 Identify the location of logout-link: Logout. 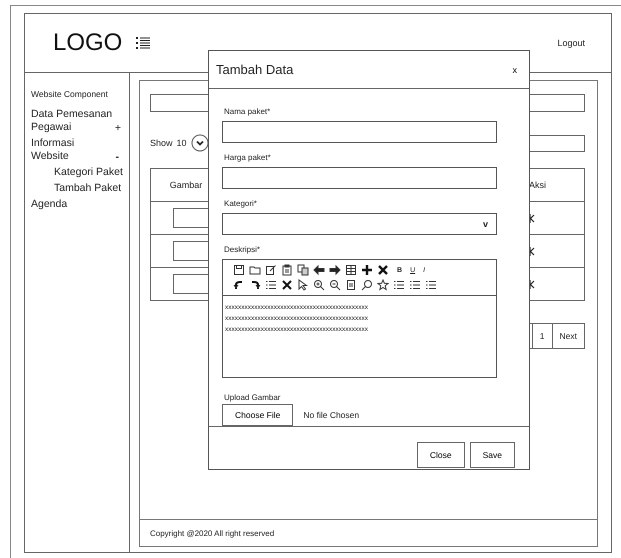
(571, 43).